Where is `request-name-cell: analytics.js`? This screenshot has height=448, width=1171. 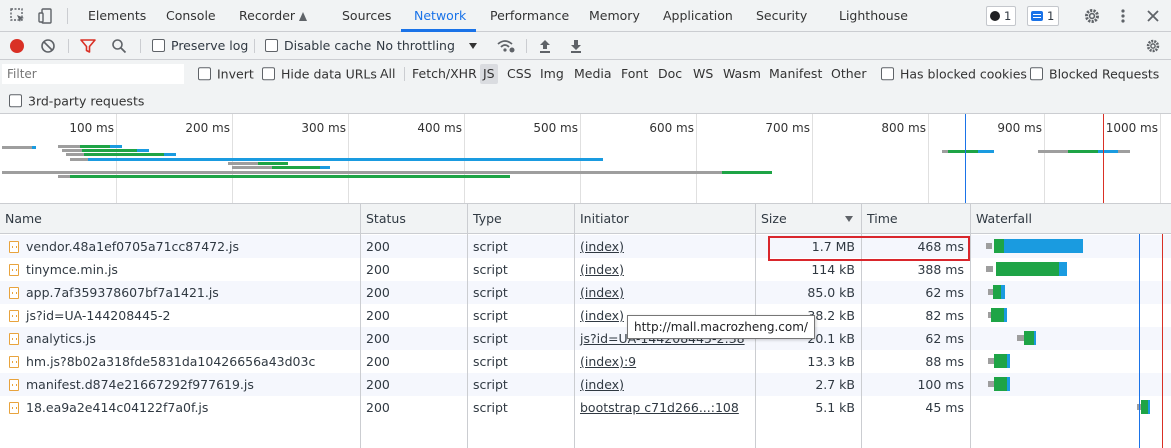
request-name-cell: analytics.js is located at coordinates (180, 338).